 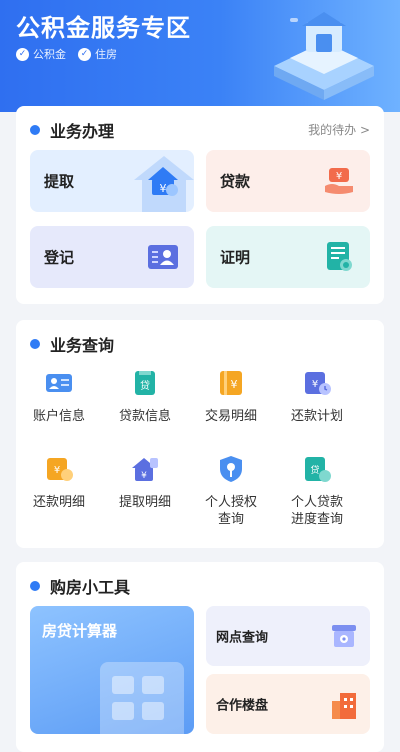 I want to click on loan-doc-icon: 贷, so click(x=145, y=383).